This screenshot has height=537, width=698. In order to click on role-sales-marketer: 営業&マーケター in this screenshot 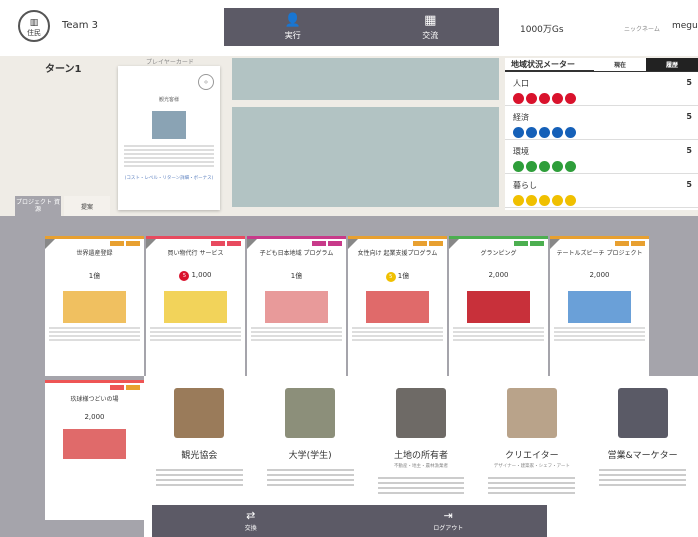, I will do `click(642, 456)`.